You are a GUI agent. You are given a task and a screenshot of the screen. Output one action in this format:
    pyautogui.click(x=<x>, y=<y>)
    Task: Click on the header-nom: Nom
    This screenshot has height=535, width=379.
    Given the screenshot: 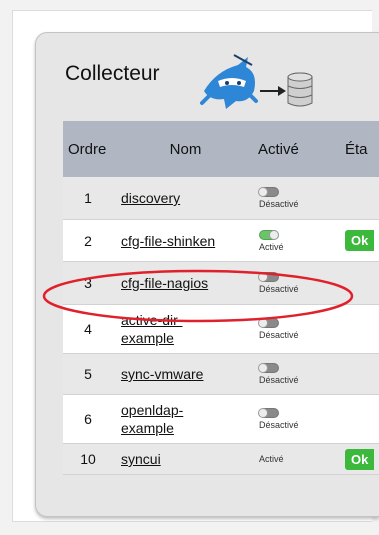 What is the action you would take?
    pyautogui.click(x=180, y=149)
    